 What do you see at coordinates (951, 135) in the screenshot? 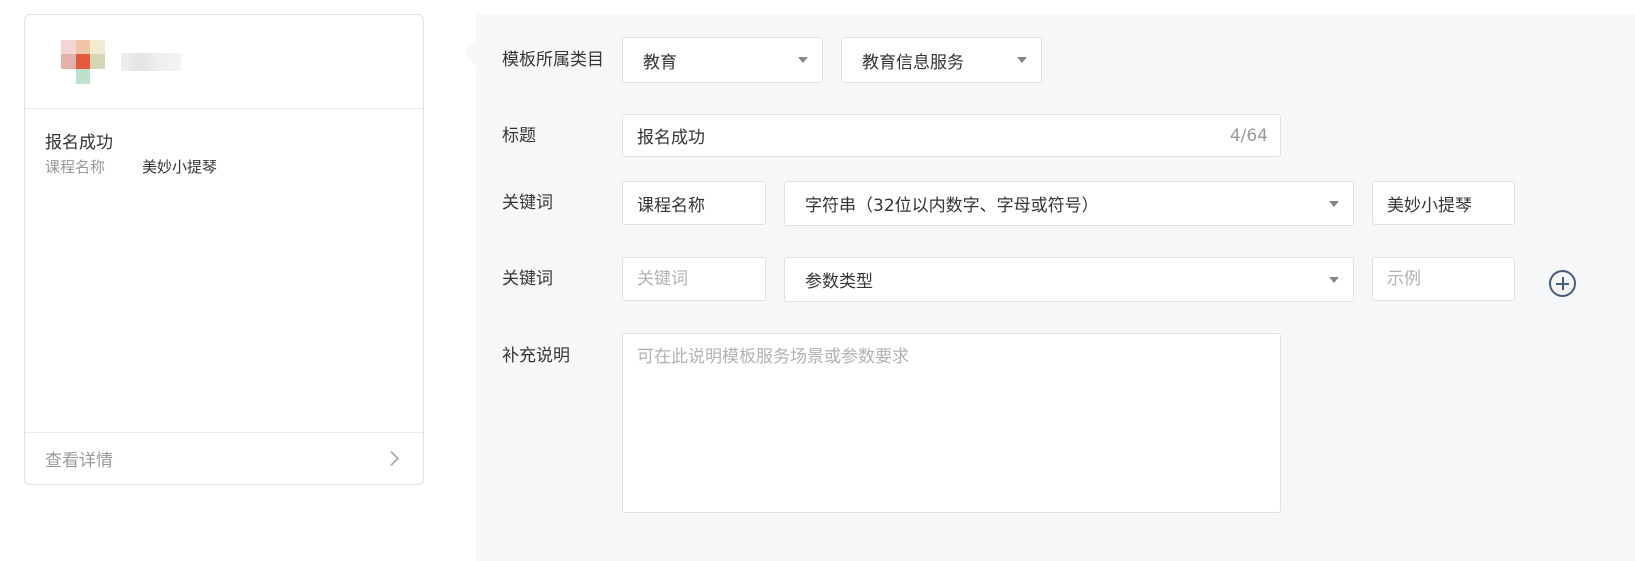
I see `title-input: 报名成功 4/64` at bounding box center [951, 135].